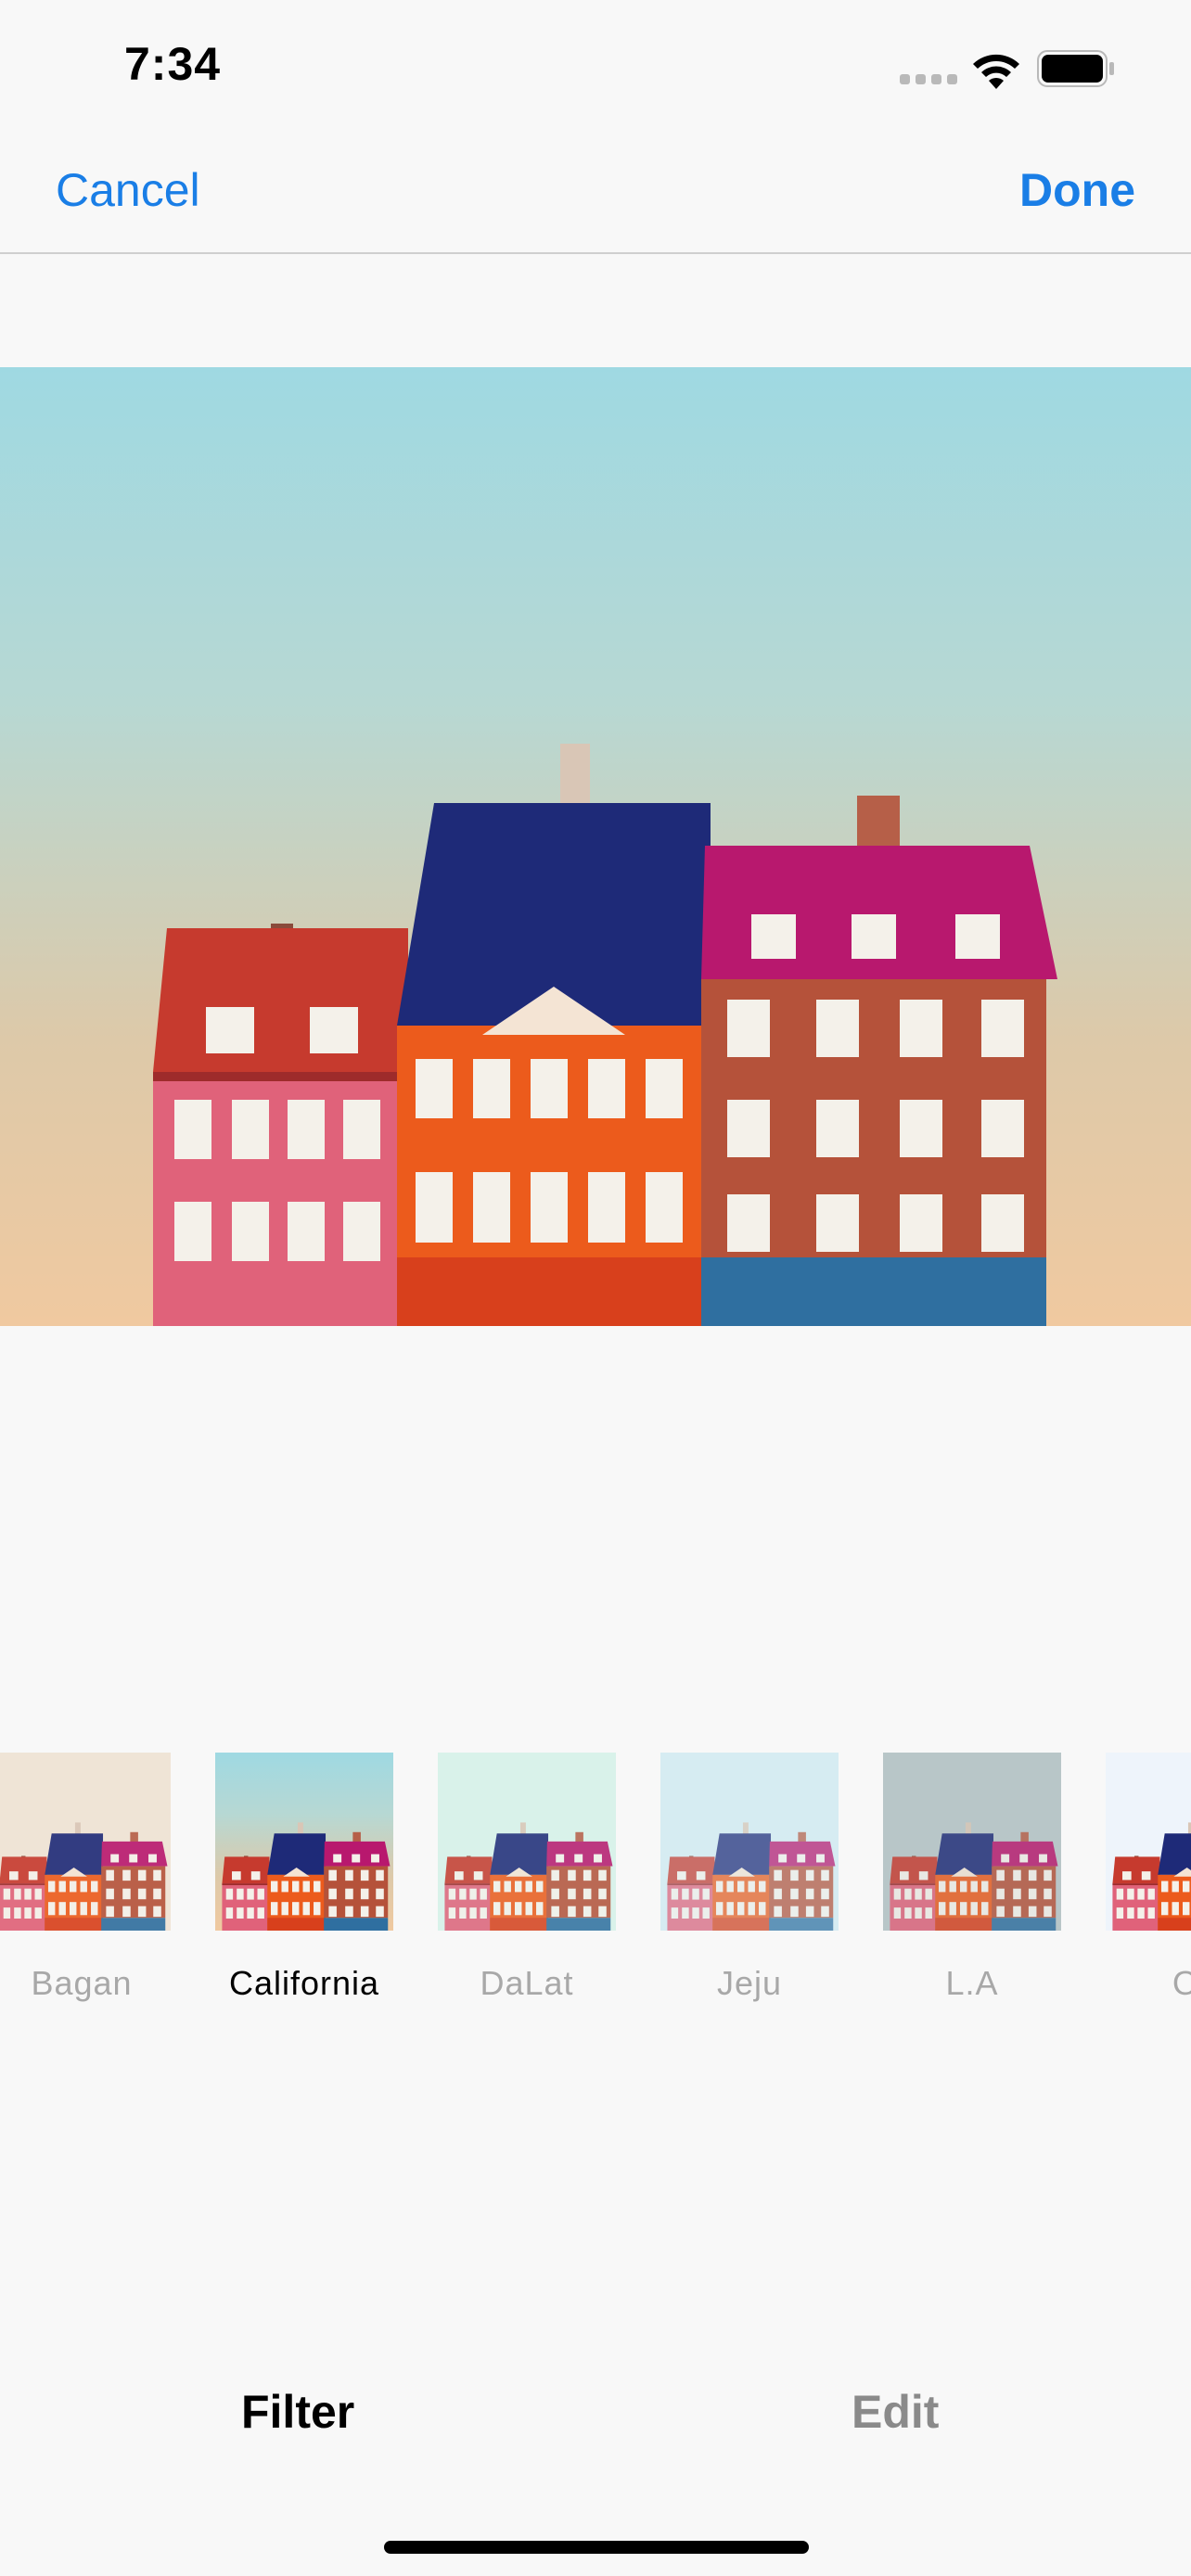 This screenshot has width=1191, height=2576. Describe the element at coordinates (597, 2547) in the screenshot. I see `home-indicator` at that location.